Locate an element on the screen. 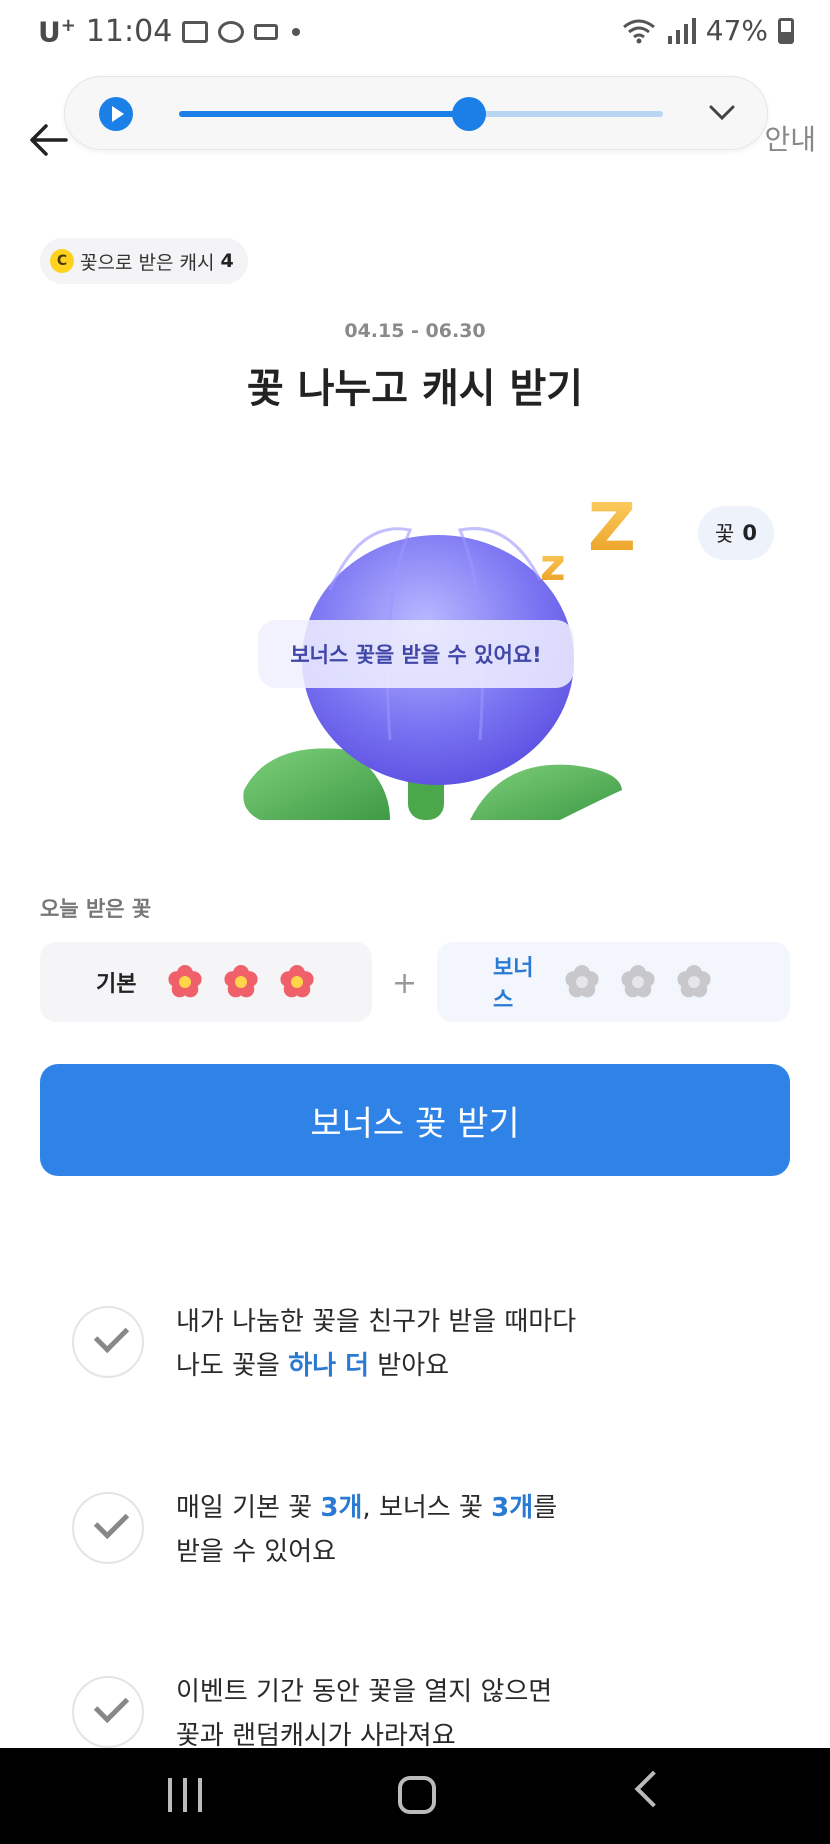  tip-item: 이벤트 기간 동안 꽃을 열지 않으면 꽃과 랜덤캐시가 사라져요 is located at coordinates (422, 1714).